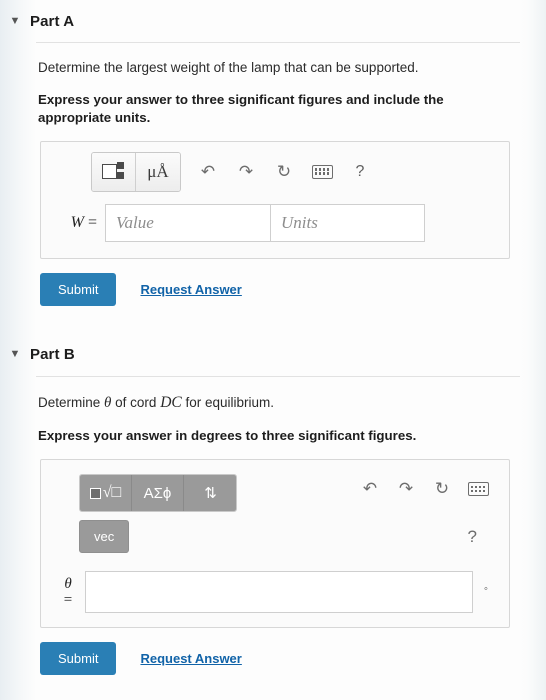  What do you see at coordinates (273, 355) in the screenshot?
I see `part-b-header: ▼ Part B` at bounding box center [273, 355].